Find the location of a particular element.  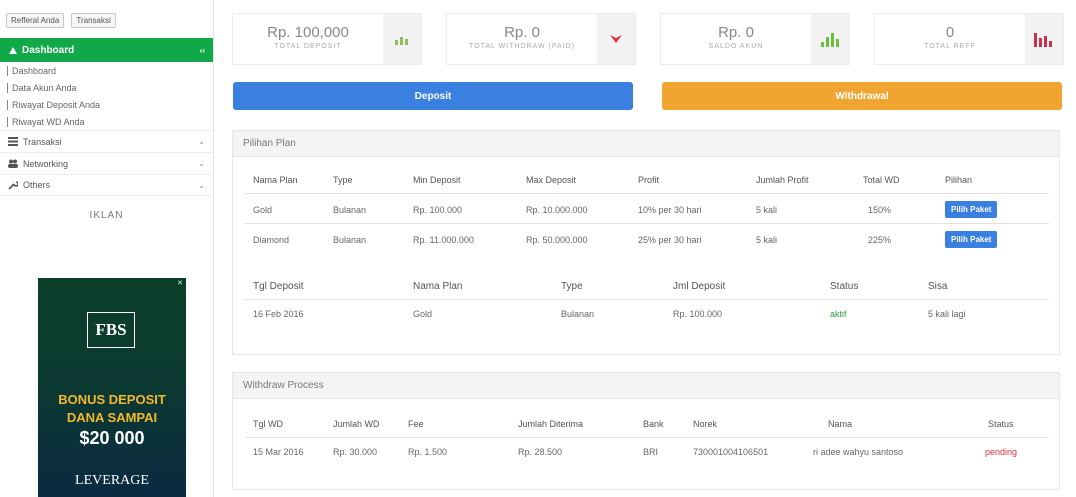

pick-plan-diamond-button: Pilih Paket is located at coordinates (971, 239).